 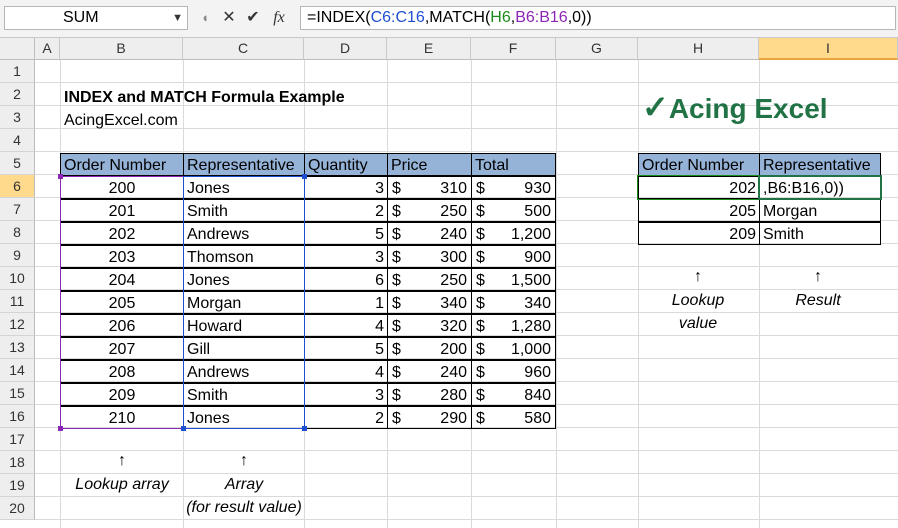 I want to click on cell-order-number: 205, so click(x=122, y=302).